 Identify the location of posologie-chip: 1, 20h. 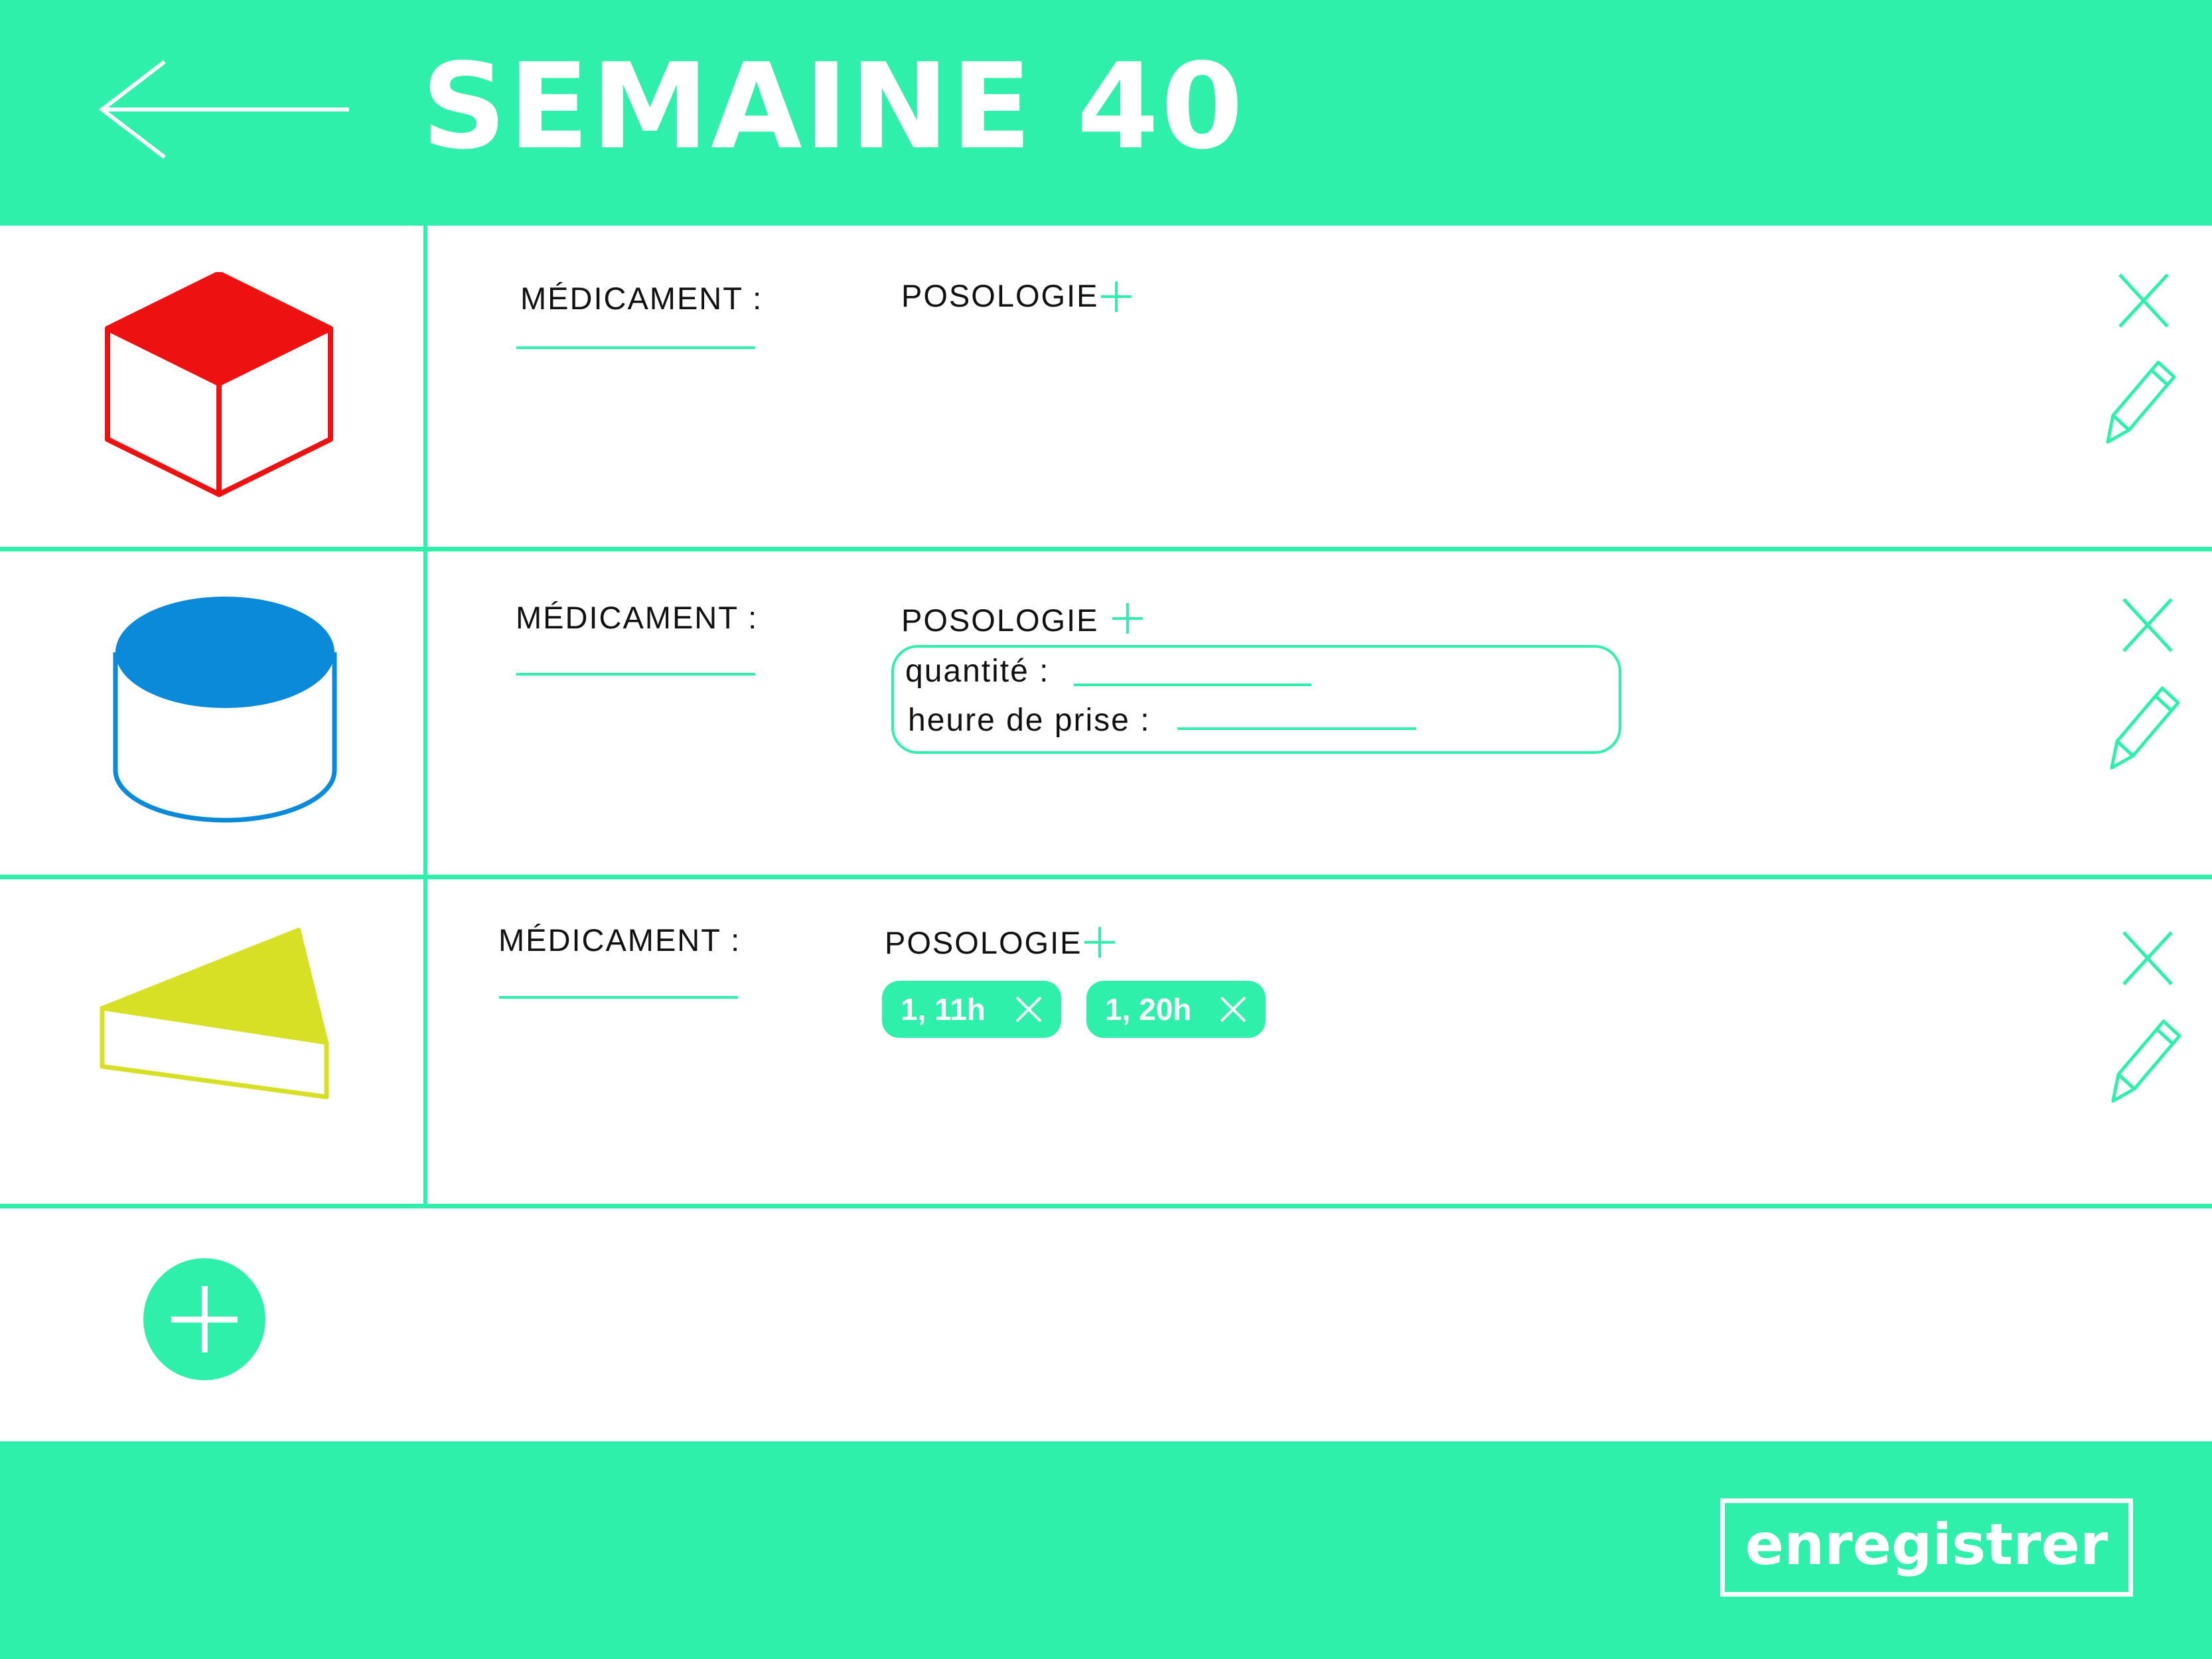
(1176, 1009).